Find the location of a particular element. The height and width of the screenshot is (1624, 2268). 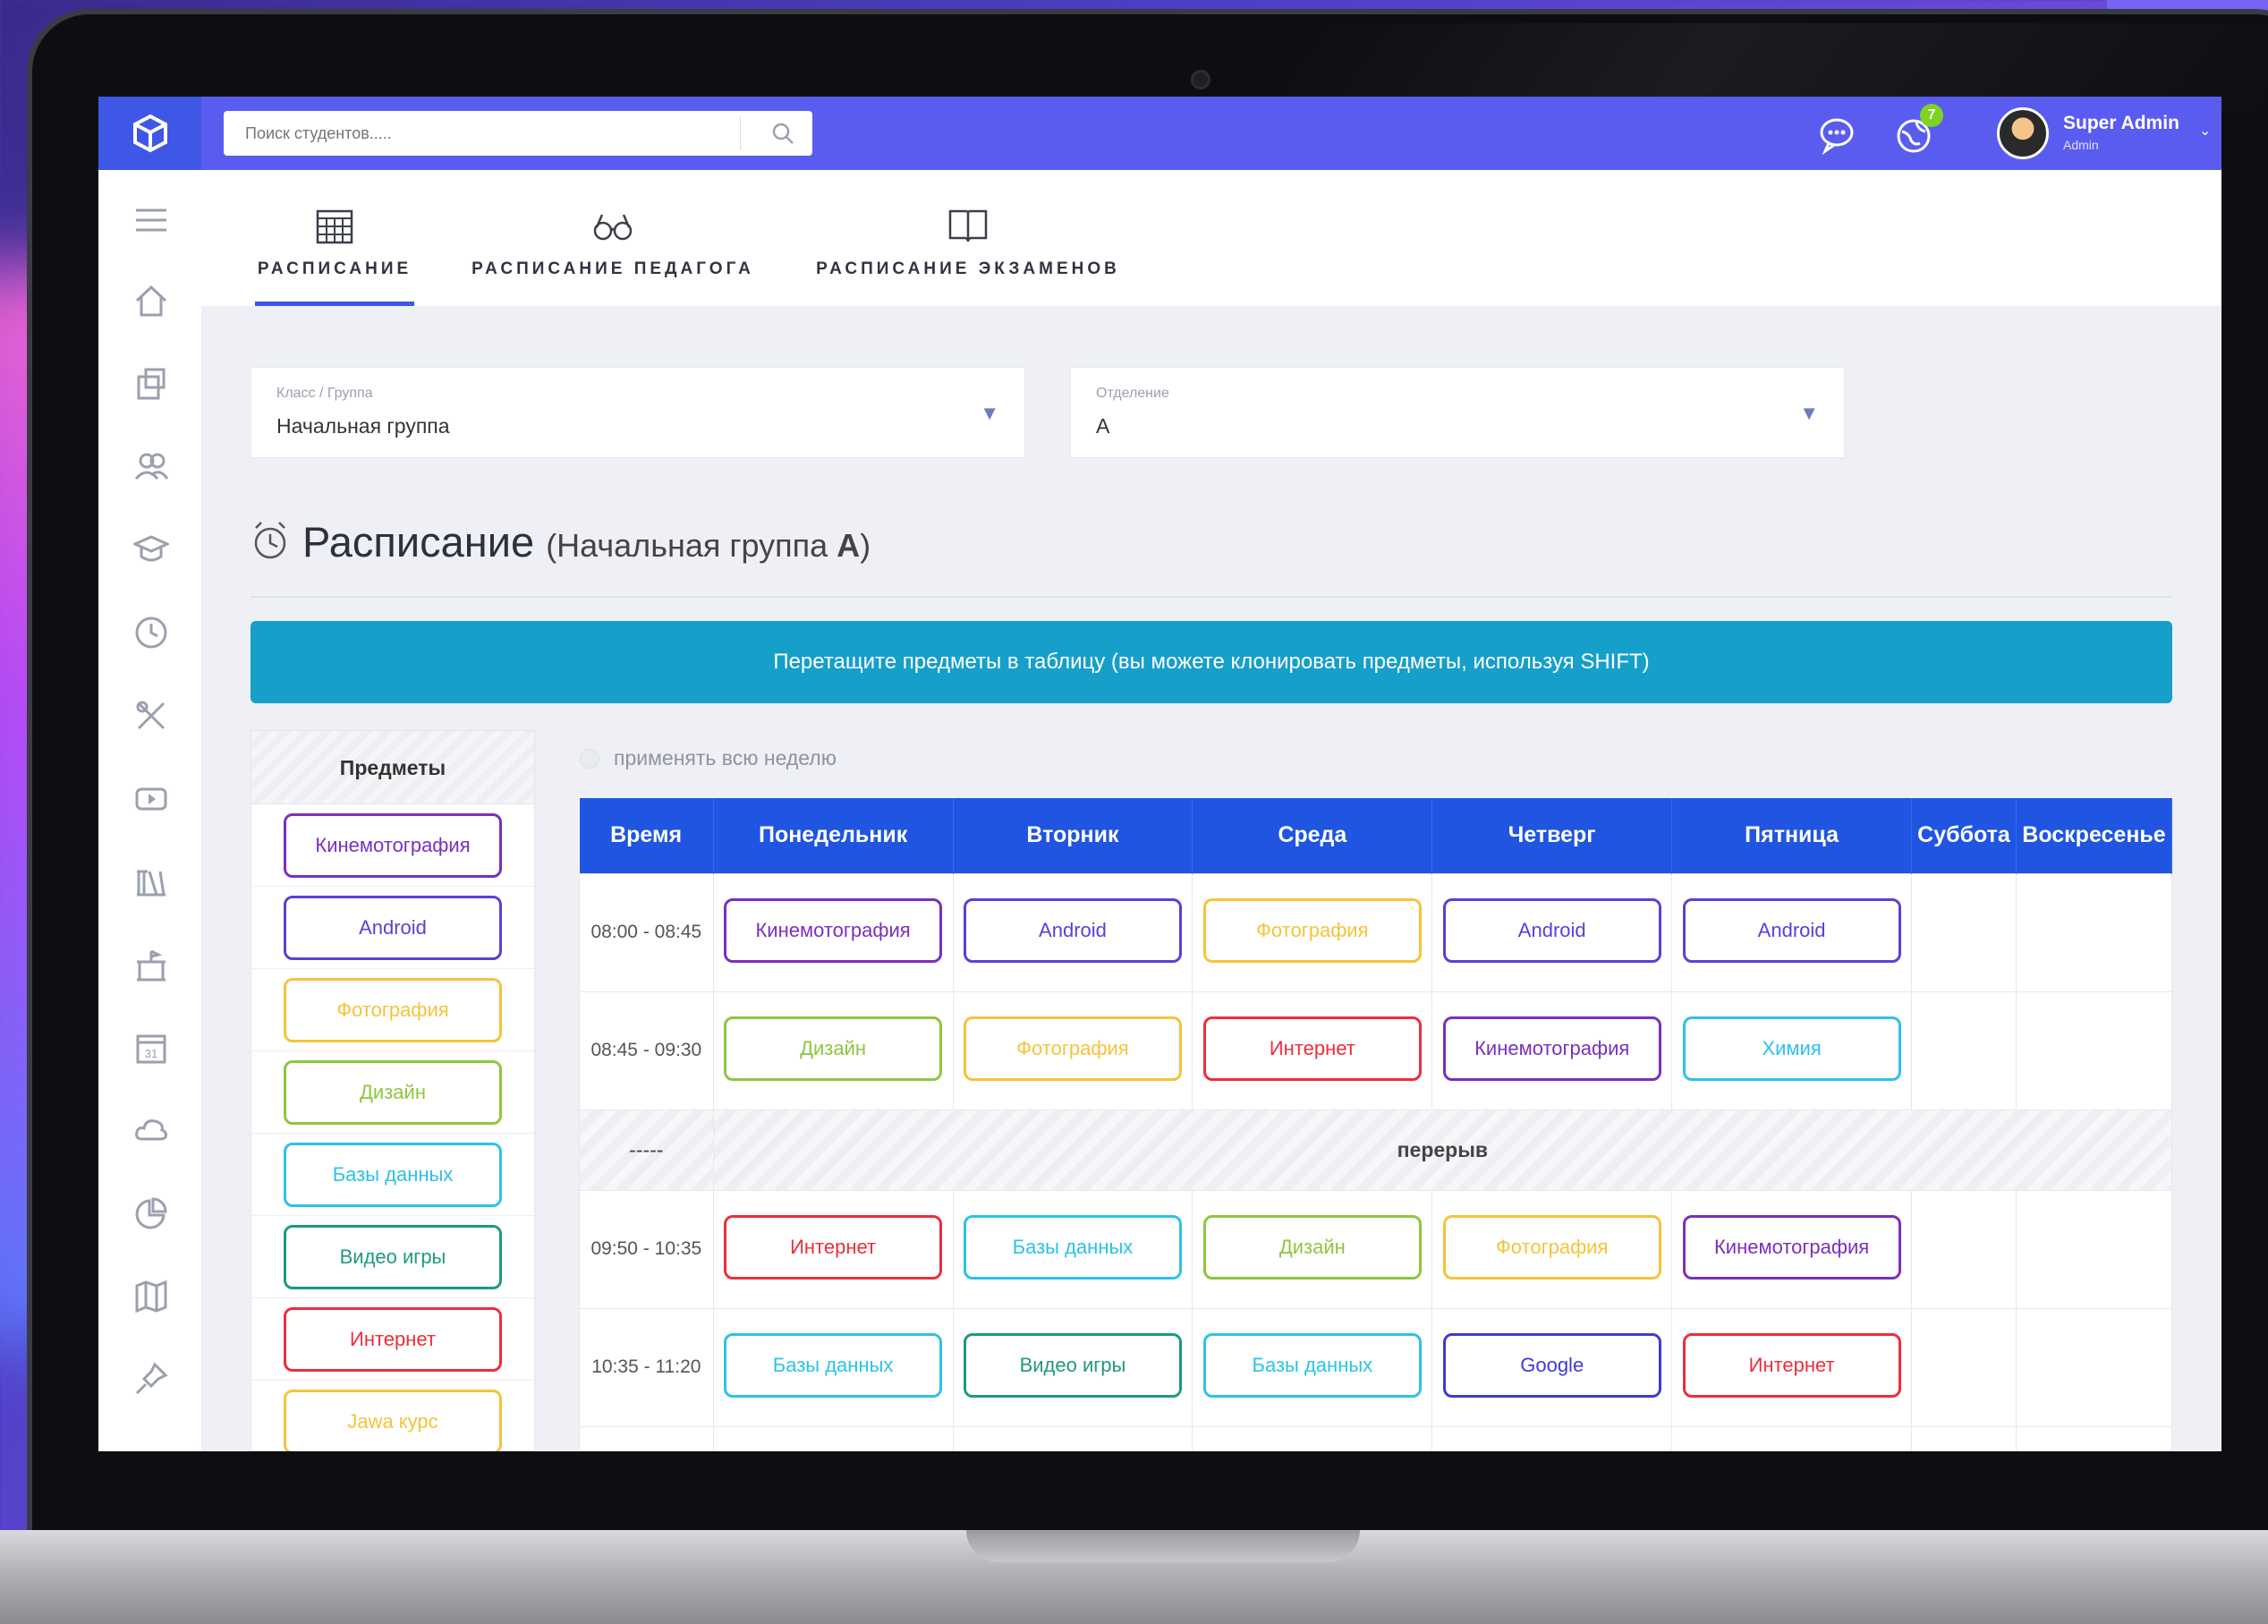

subject-chip: Jawa курс is located at coordinates (393, 1420).